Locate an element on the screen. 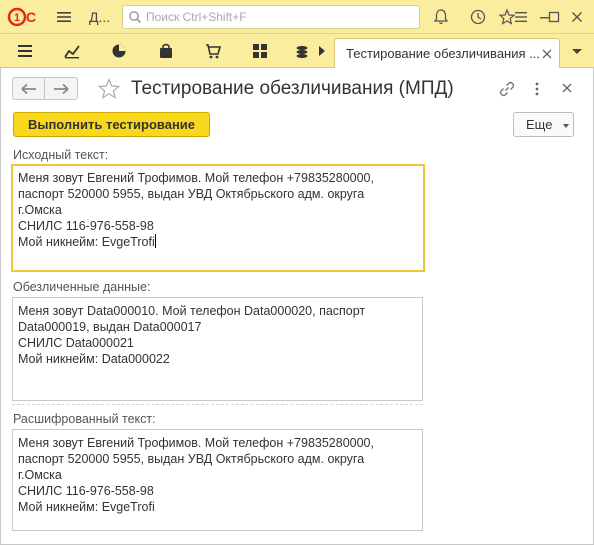 The image size is (594, 545). chart-icon is located at coordinates (72, 51).